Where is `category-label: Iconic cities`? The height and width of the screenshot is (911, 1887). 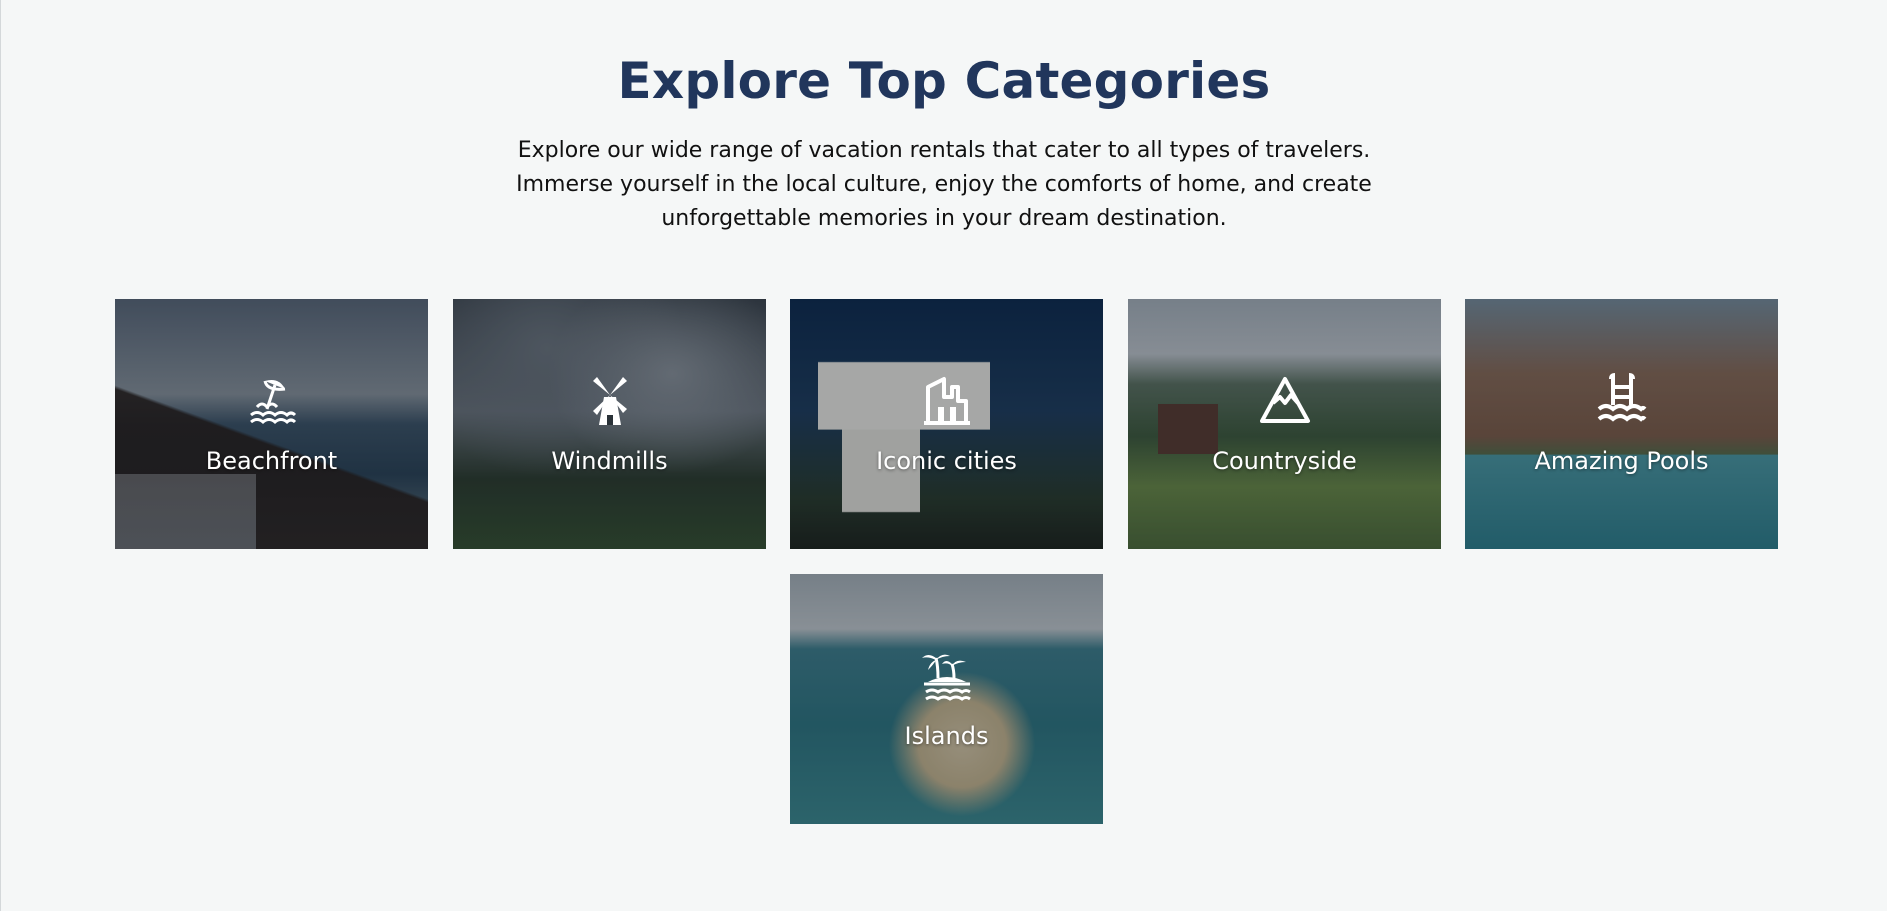
category-label: Iconic cities is located at coordinates (946, 461).